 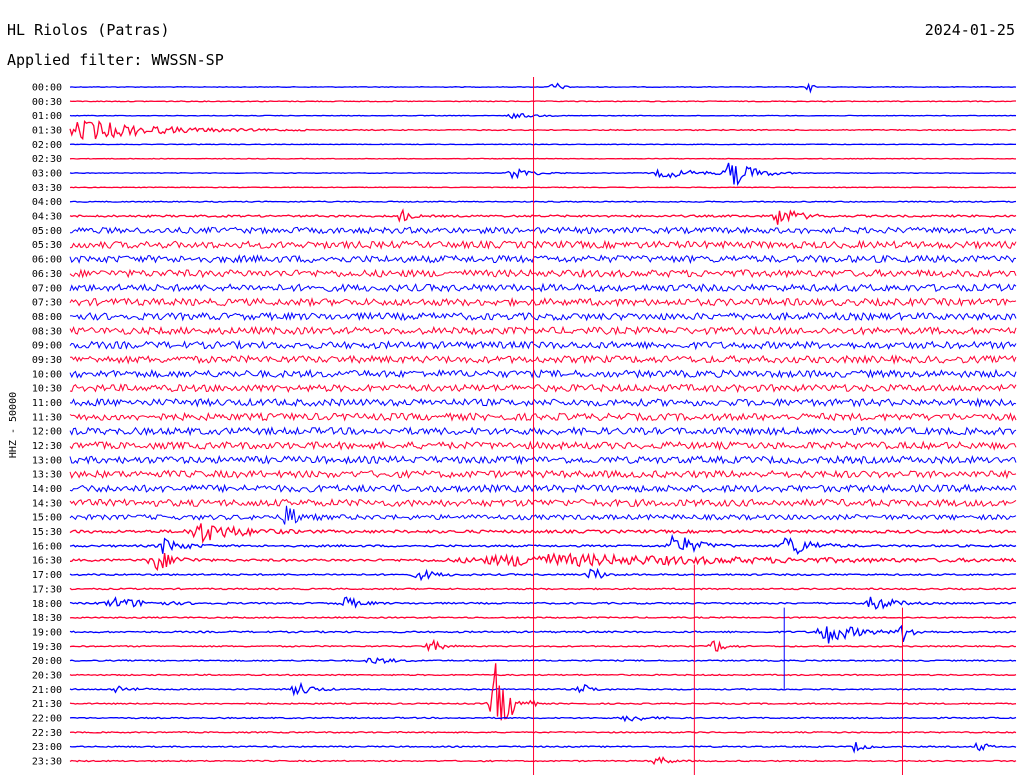 What do you see at coordinates (47, 661) in the screenshot?
I see `time-tick-label: 20:00` at bounding box center [47, 661].